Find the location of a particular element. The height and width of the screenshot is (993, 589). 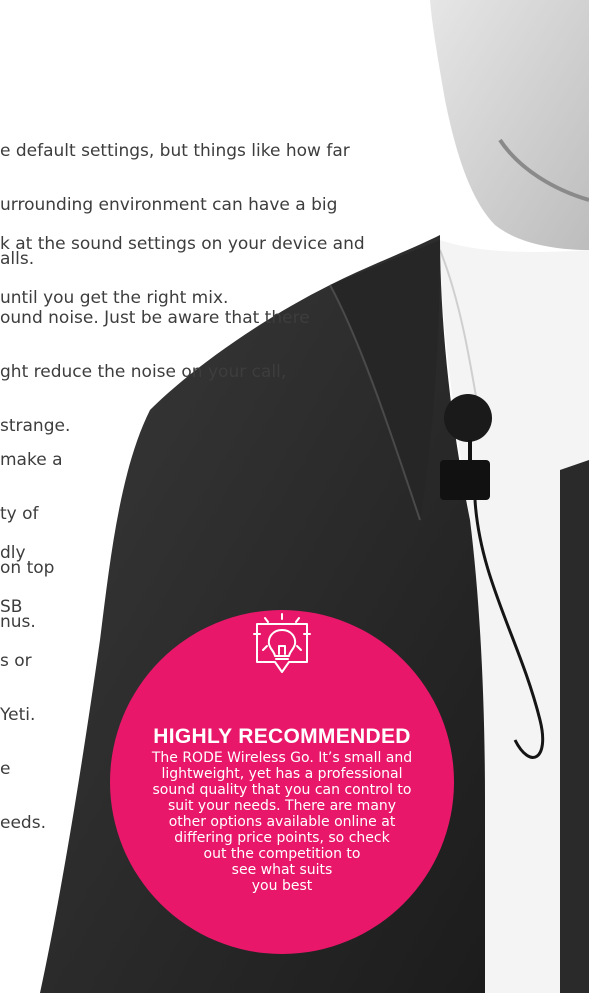

lightbulb-icon is located at coordinates (282, 651).